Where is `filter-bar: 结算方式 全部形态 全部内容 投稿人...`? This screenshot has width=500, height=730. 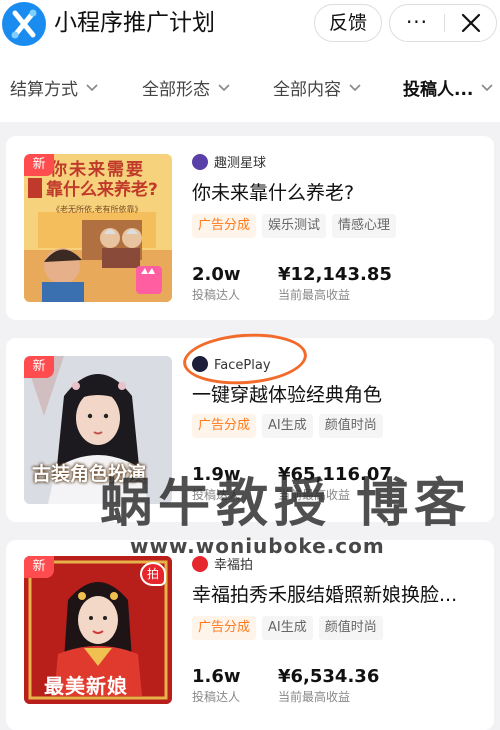 filter-bar: 结算方式 全部形态 全部内容 投稿人... is located at coordinates (250, 86).